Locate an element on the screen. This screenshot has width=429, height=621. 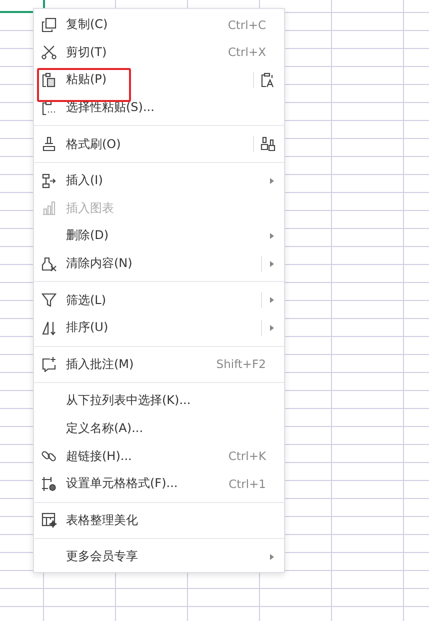
bar-chart-icon is located at coordinates (49, 208).